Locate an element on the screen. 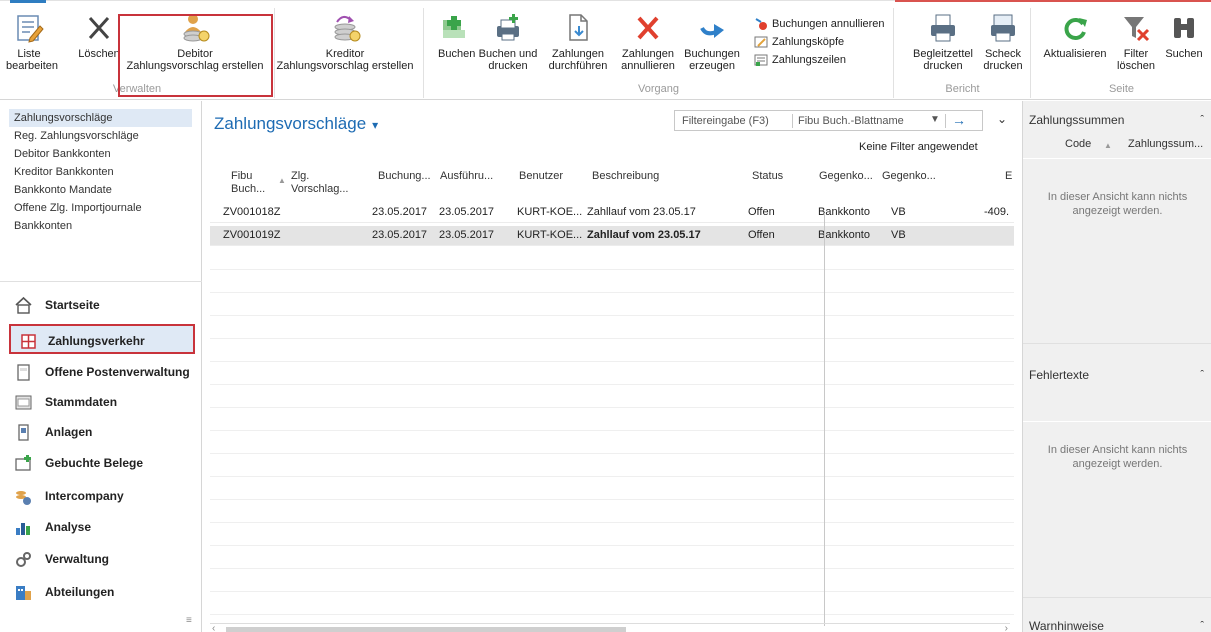 Image resolution: width=1211 pixels, height=632 pixels. grid-frozen-column-divider is located at coordinates (824, 419).